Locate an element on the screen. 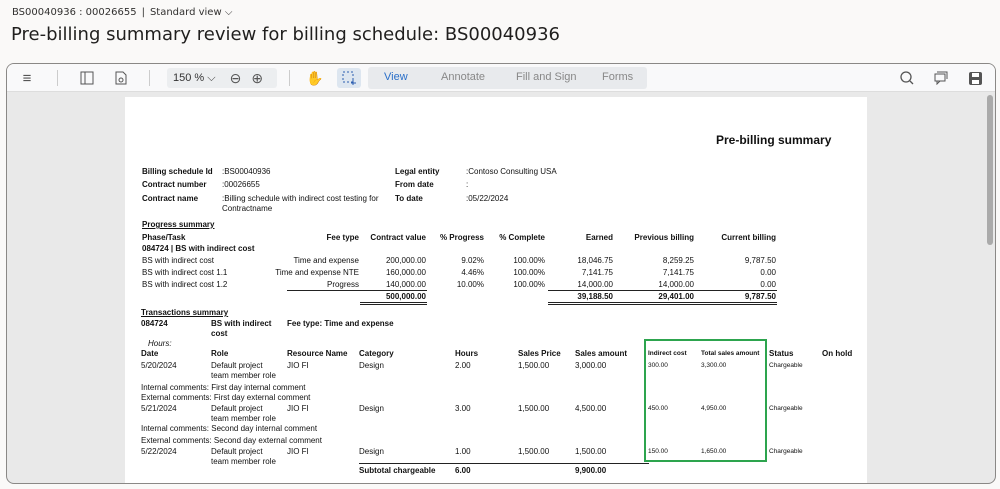 Image resolution: width=1000 pixels, height=489 pixels. header-value: :00026655 is located at coordinates (241, 184).